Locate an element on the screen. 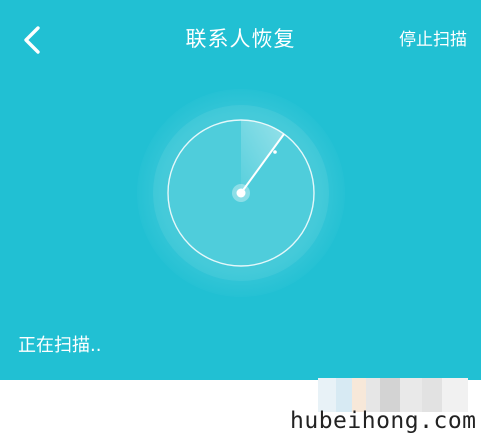 The image size is (481, 448). radar-center-dot is located at coordinates (241, 193).